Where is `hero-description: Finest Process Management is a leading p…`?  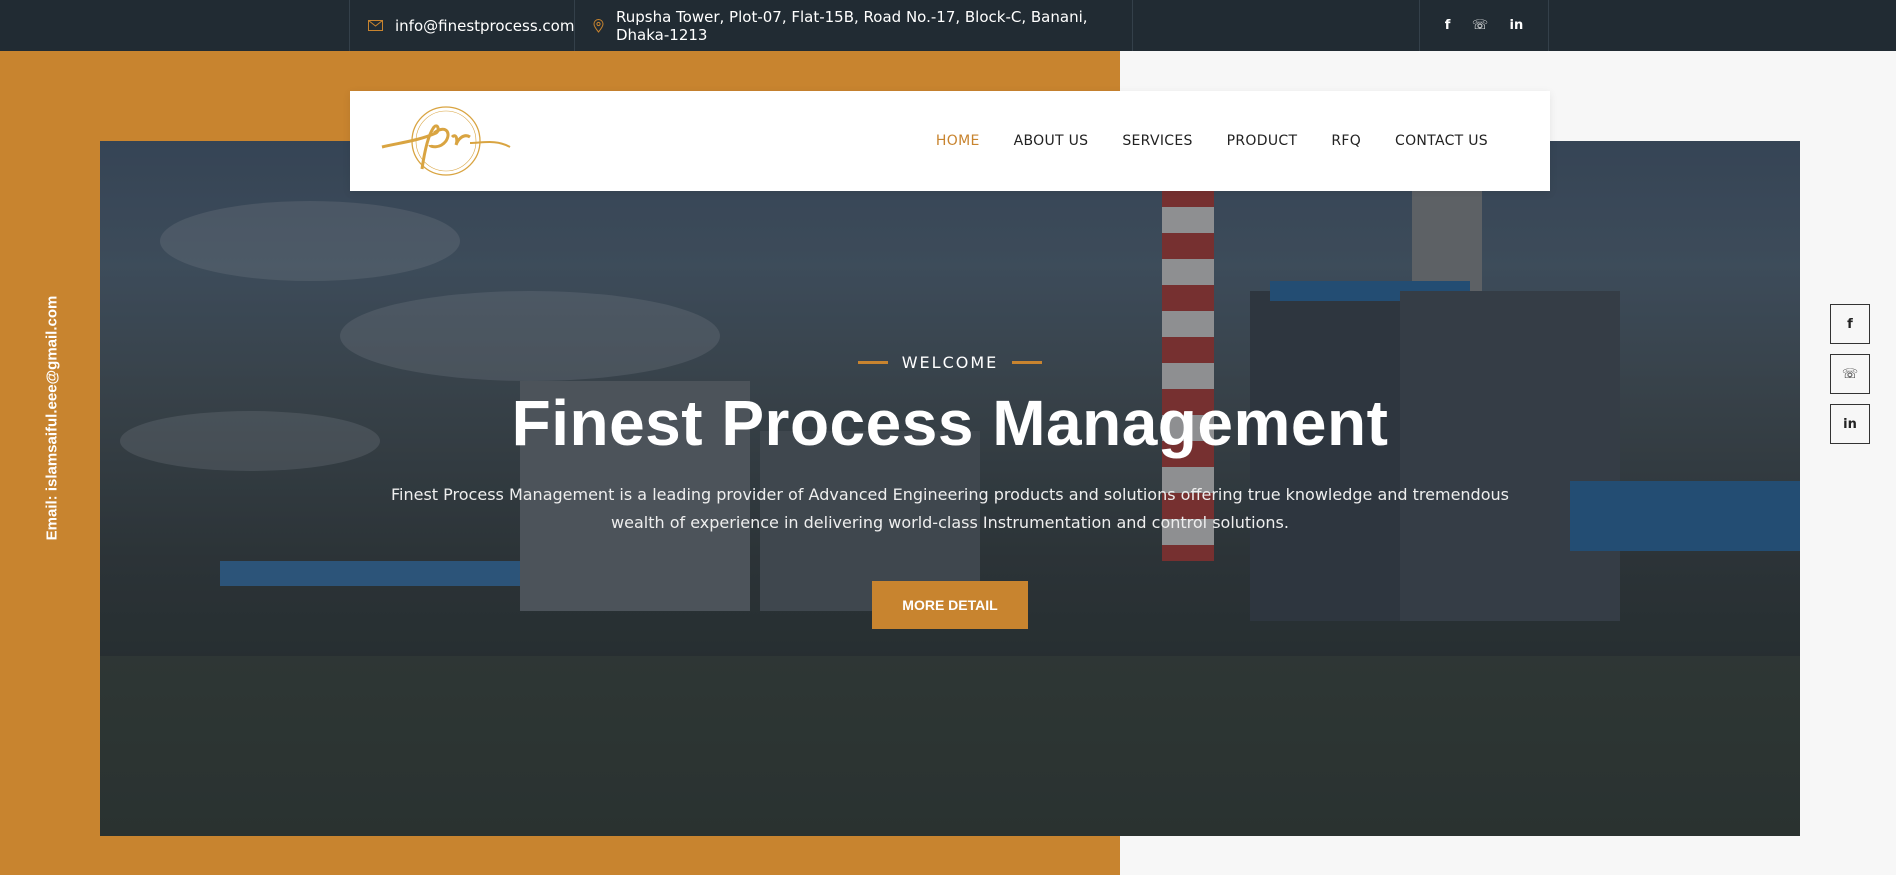
hero-description: Finest Process Management is a leading p… is located at coordinates (950, 508).